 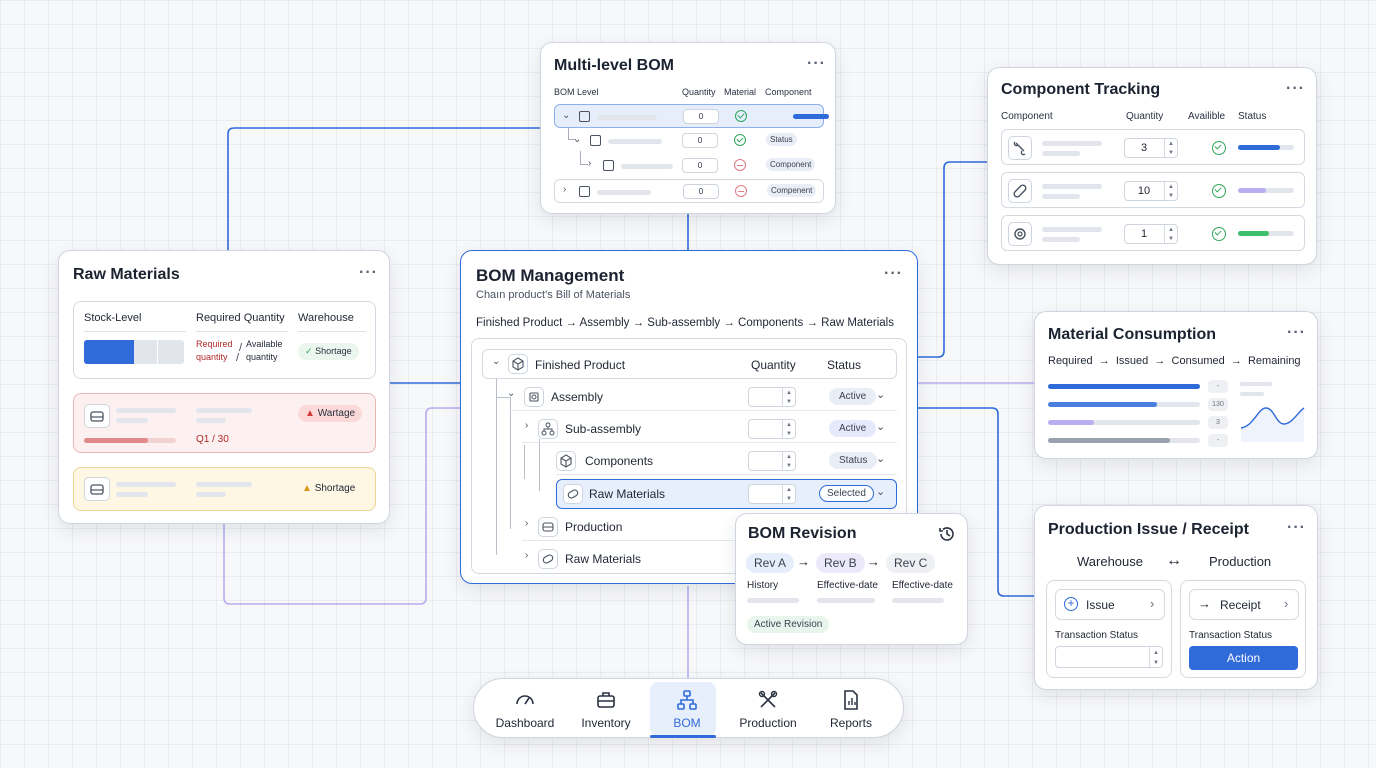 I want to click on nav-bom: BOM, so click(x=687, y=709).